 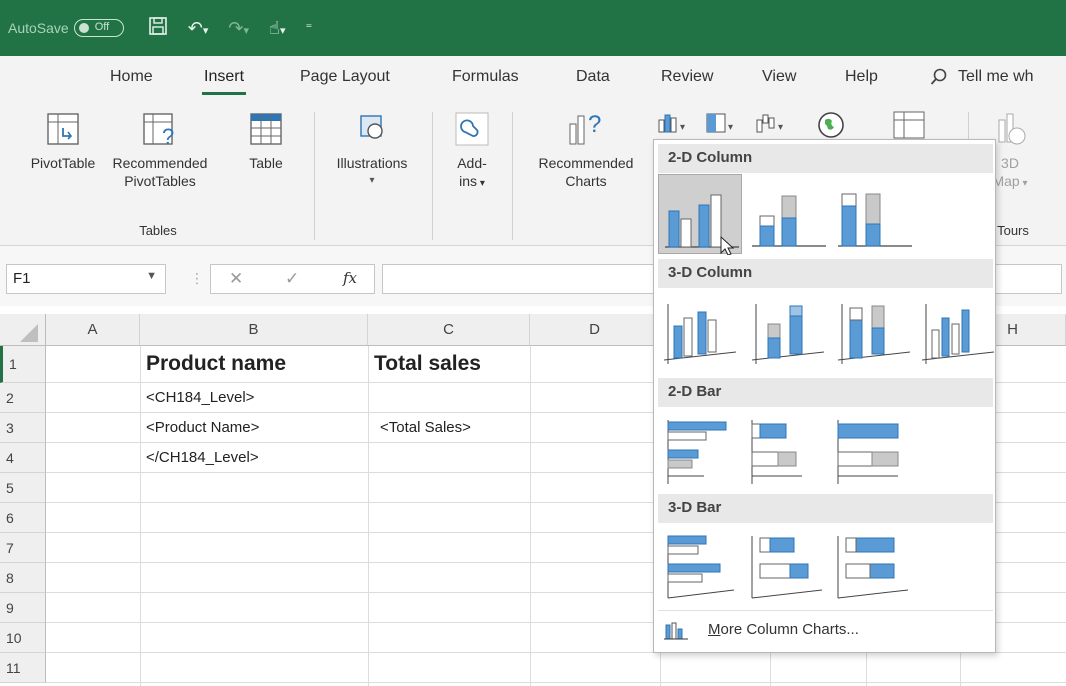 What do you see at coordinates (874, 330) in the screenshot?
I see `3d-100-stacked-column-option` at bounding box center [874, 330].